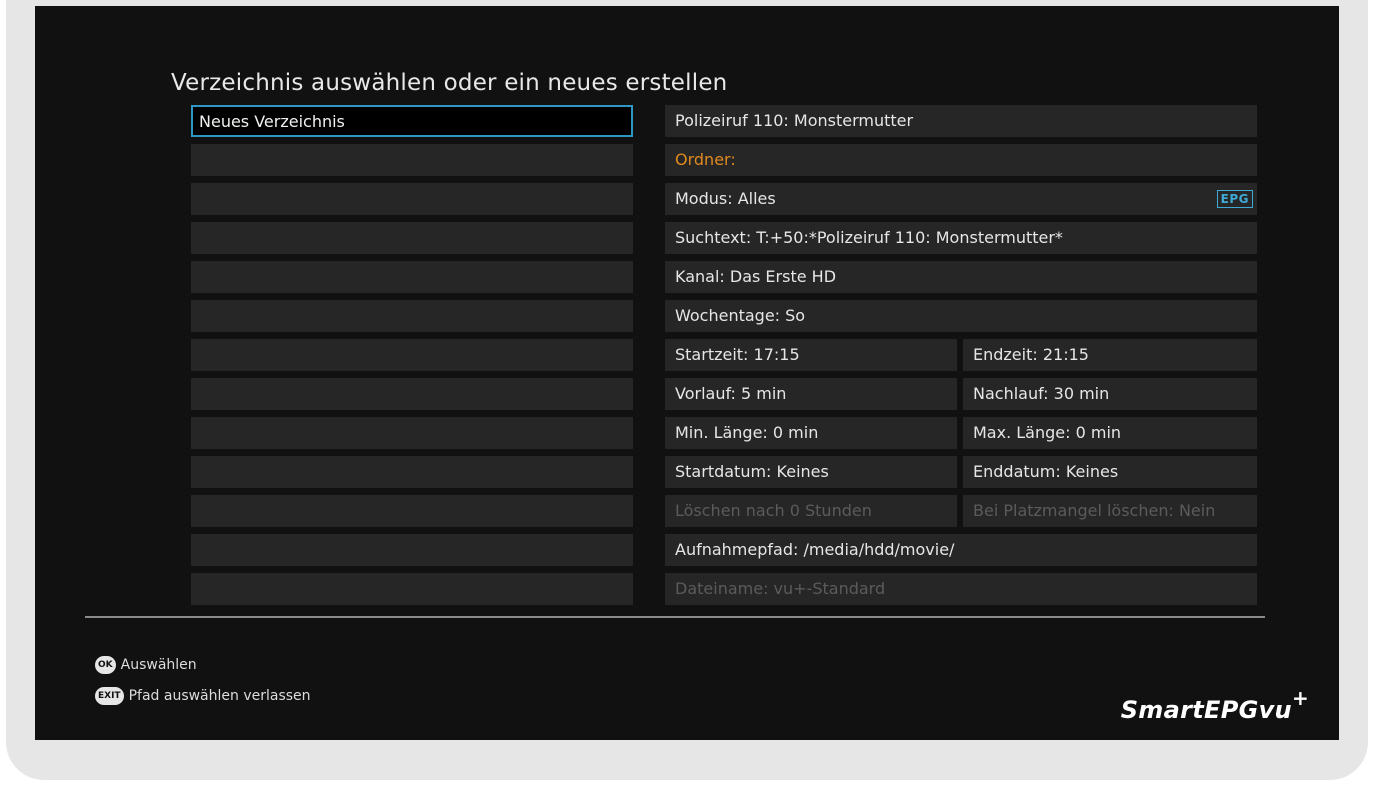 Image resolution: width=1383 pixels, height=785 pixels. I want to click on exit-button-icon: EXIT, so click(109, 696).